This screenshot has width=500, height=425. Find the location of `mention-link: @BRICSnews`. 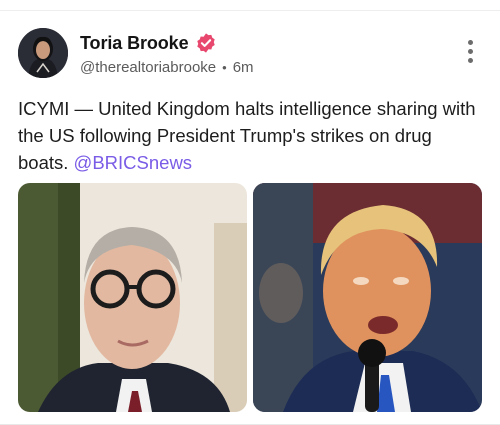

mention-link: @BRICSnews is located at coordinates (133, 162).